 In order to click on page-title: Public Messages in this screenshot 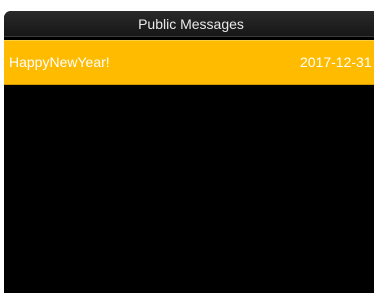, I will do `click(191, 24)`.